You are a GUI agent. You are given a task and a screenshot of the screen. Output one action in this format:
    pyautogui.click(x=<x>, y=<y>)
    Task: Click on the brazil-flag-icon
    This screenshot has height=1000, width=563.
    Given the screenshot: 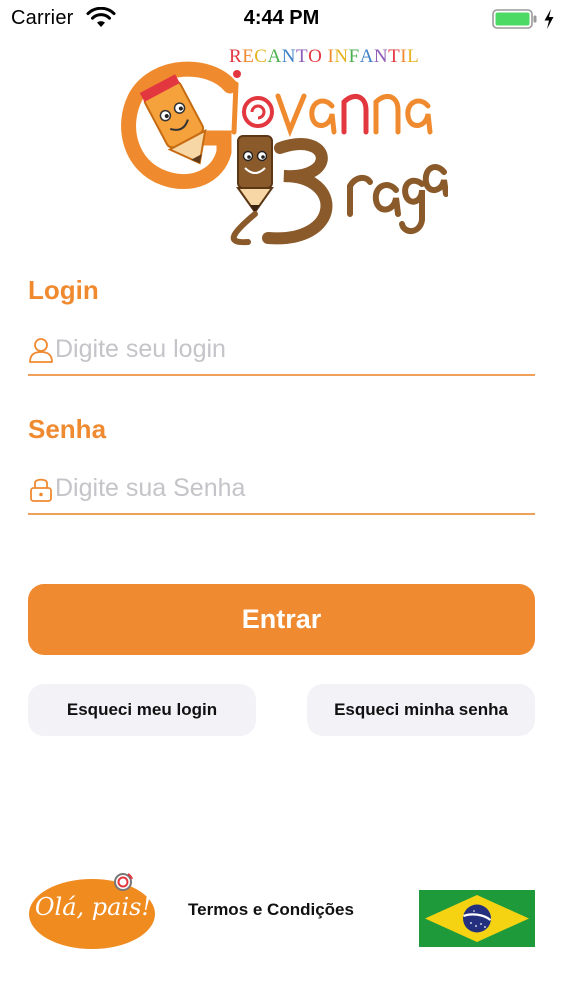 What is the action you would take?
    pyautogui.click(x=477, y=918)
    